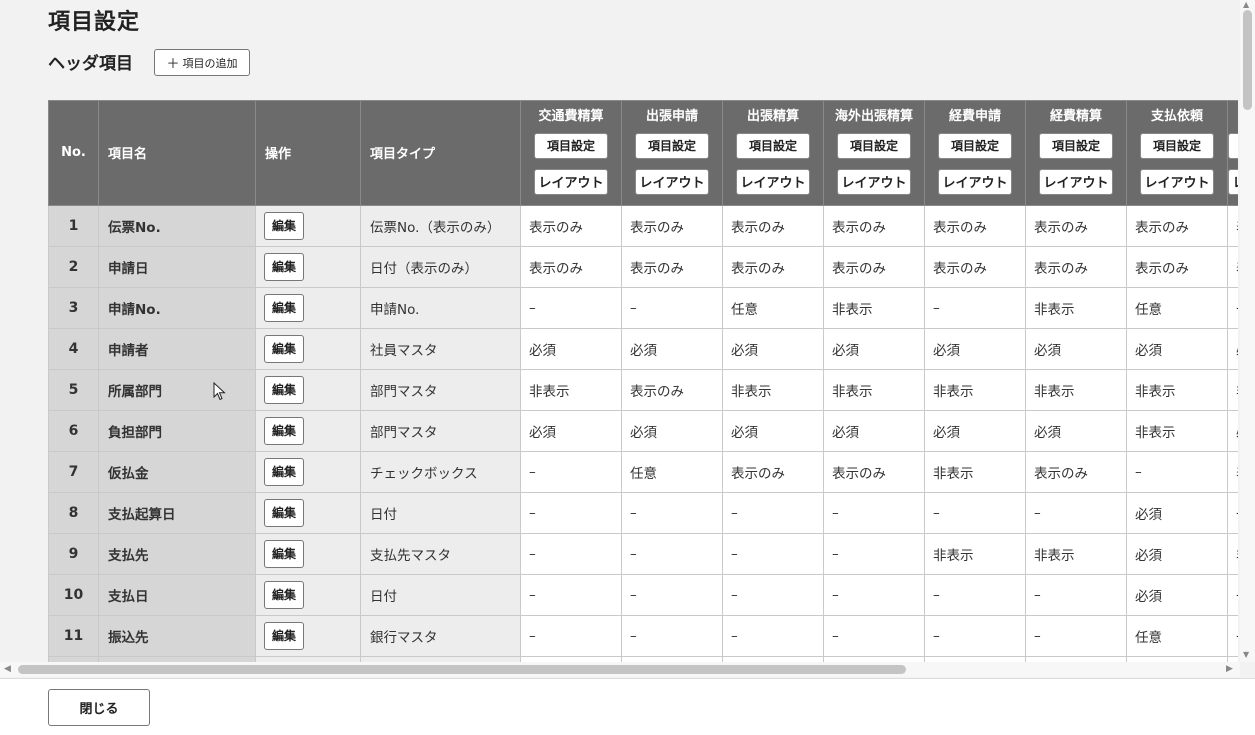 The width and height of the screenshot is (1255, 735). Describe the element at coordinates (1246, 654) in the screenshot. I see `scroll-down-icon: ▼` at that location.